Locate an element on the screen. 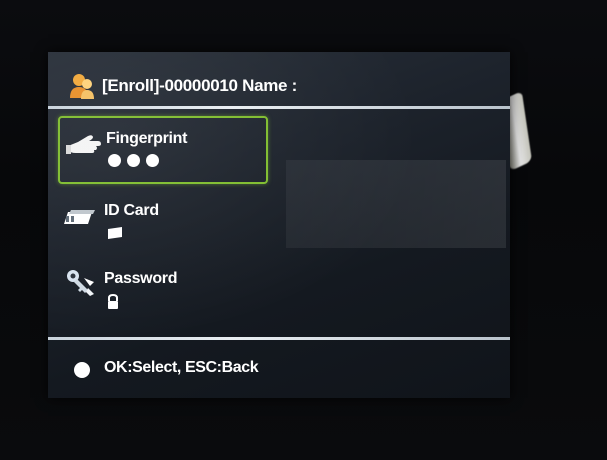 The width and height of the screenshot is (607, 460). footer: OK:Select, ESC:Back is located at coordinates (279, 370).